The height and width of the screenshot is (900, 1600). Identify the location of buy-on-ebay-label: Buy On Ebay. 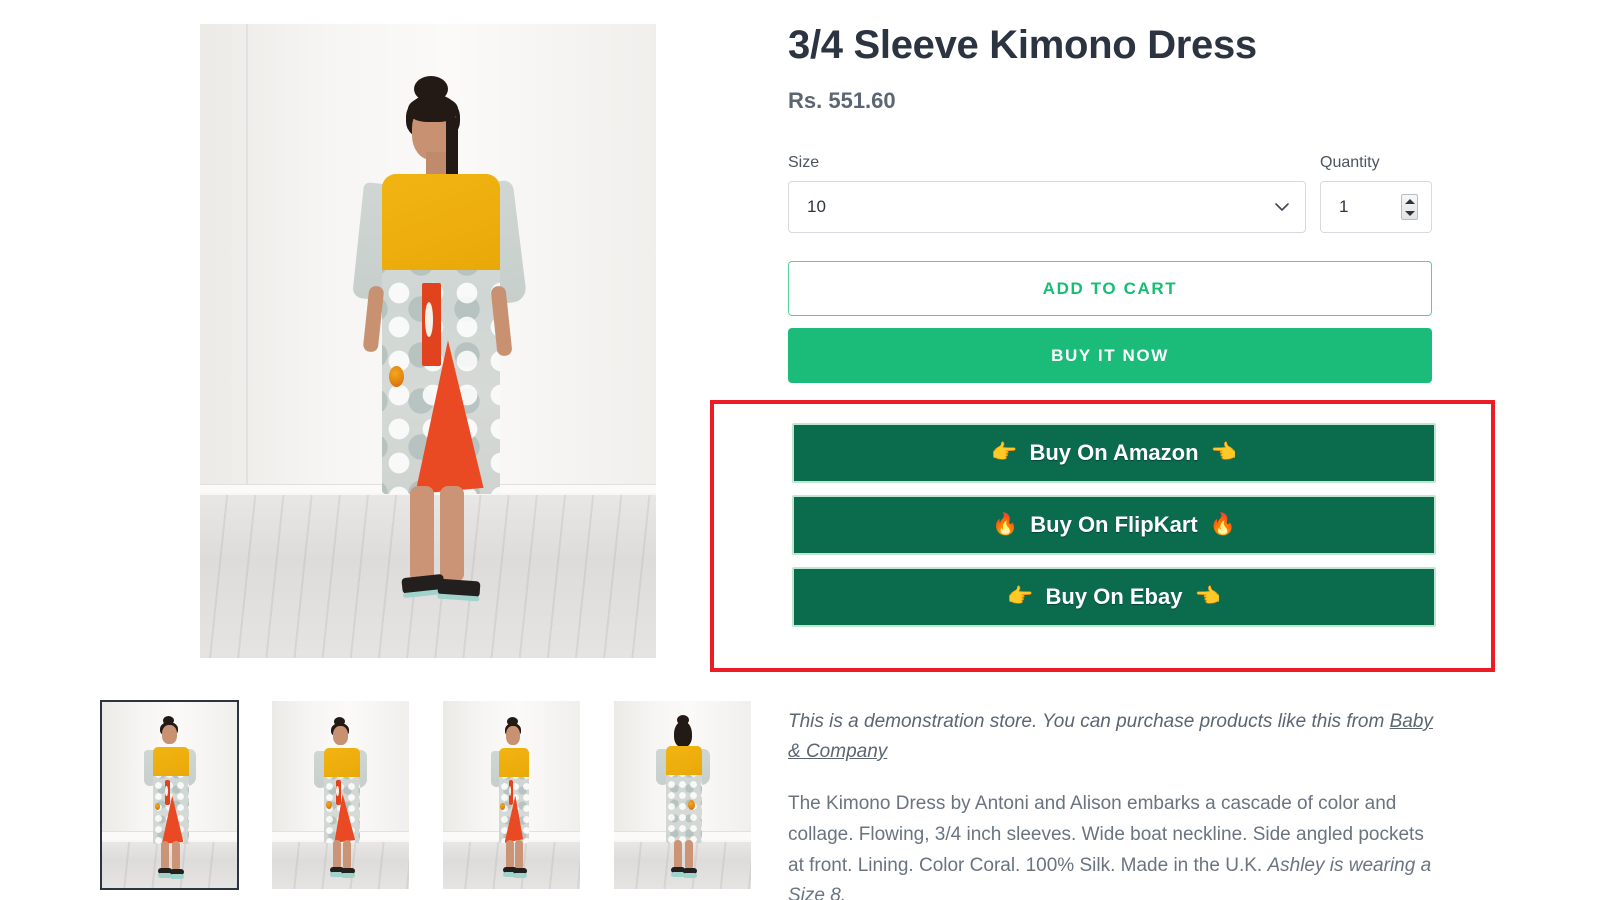
(1114, 596).